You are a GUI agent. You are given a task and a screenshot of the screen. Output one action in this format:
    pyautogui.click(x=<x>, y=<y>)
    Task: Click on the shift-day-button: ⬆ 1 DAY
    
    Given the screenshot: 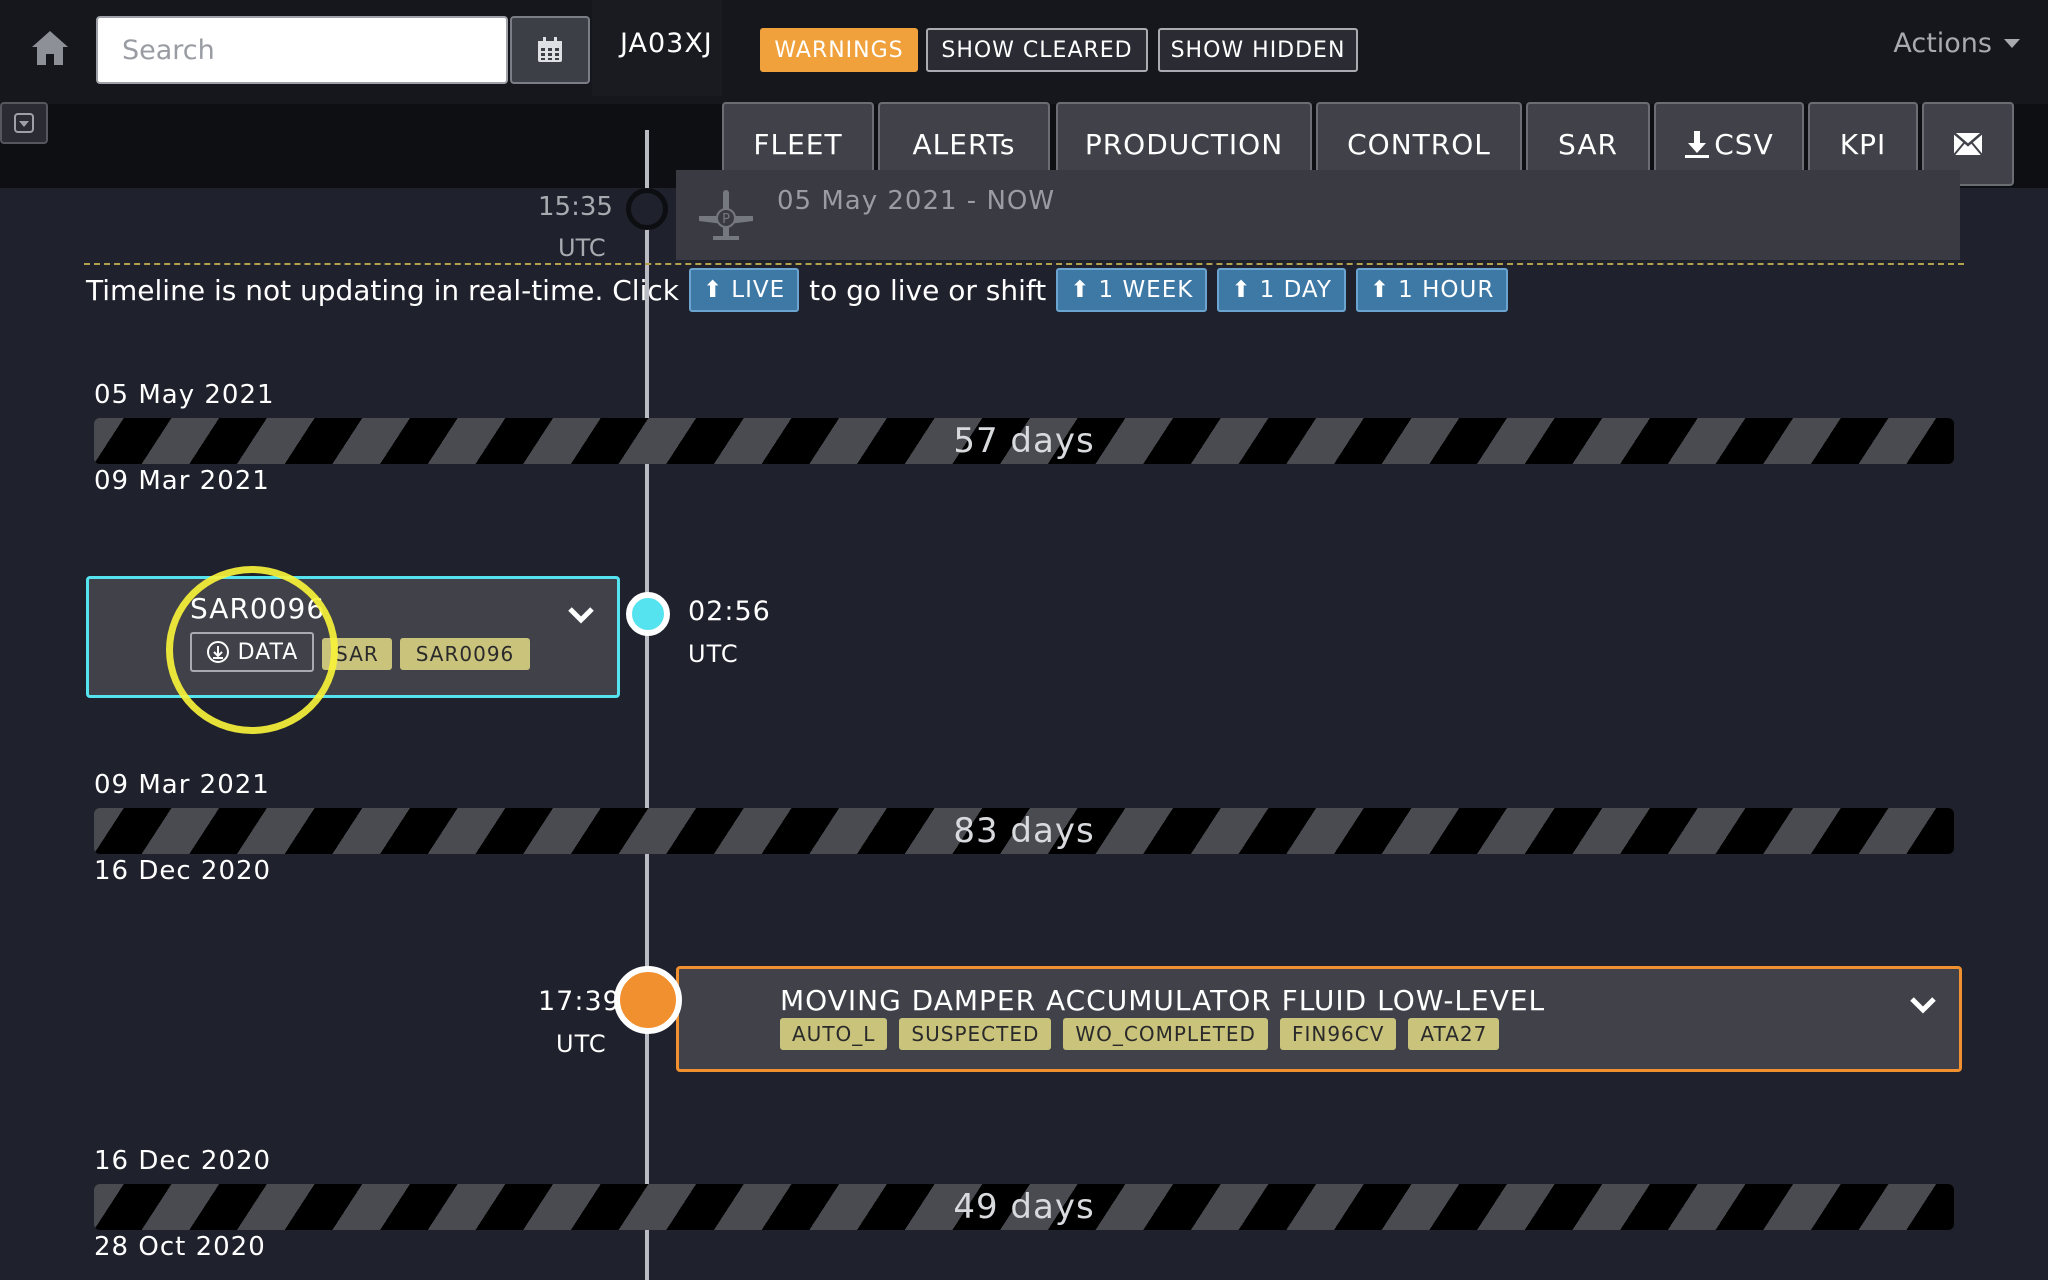 What is the action you would take?
    pyautogui.click(x=1281, y=290)
    